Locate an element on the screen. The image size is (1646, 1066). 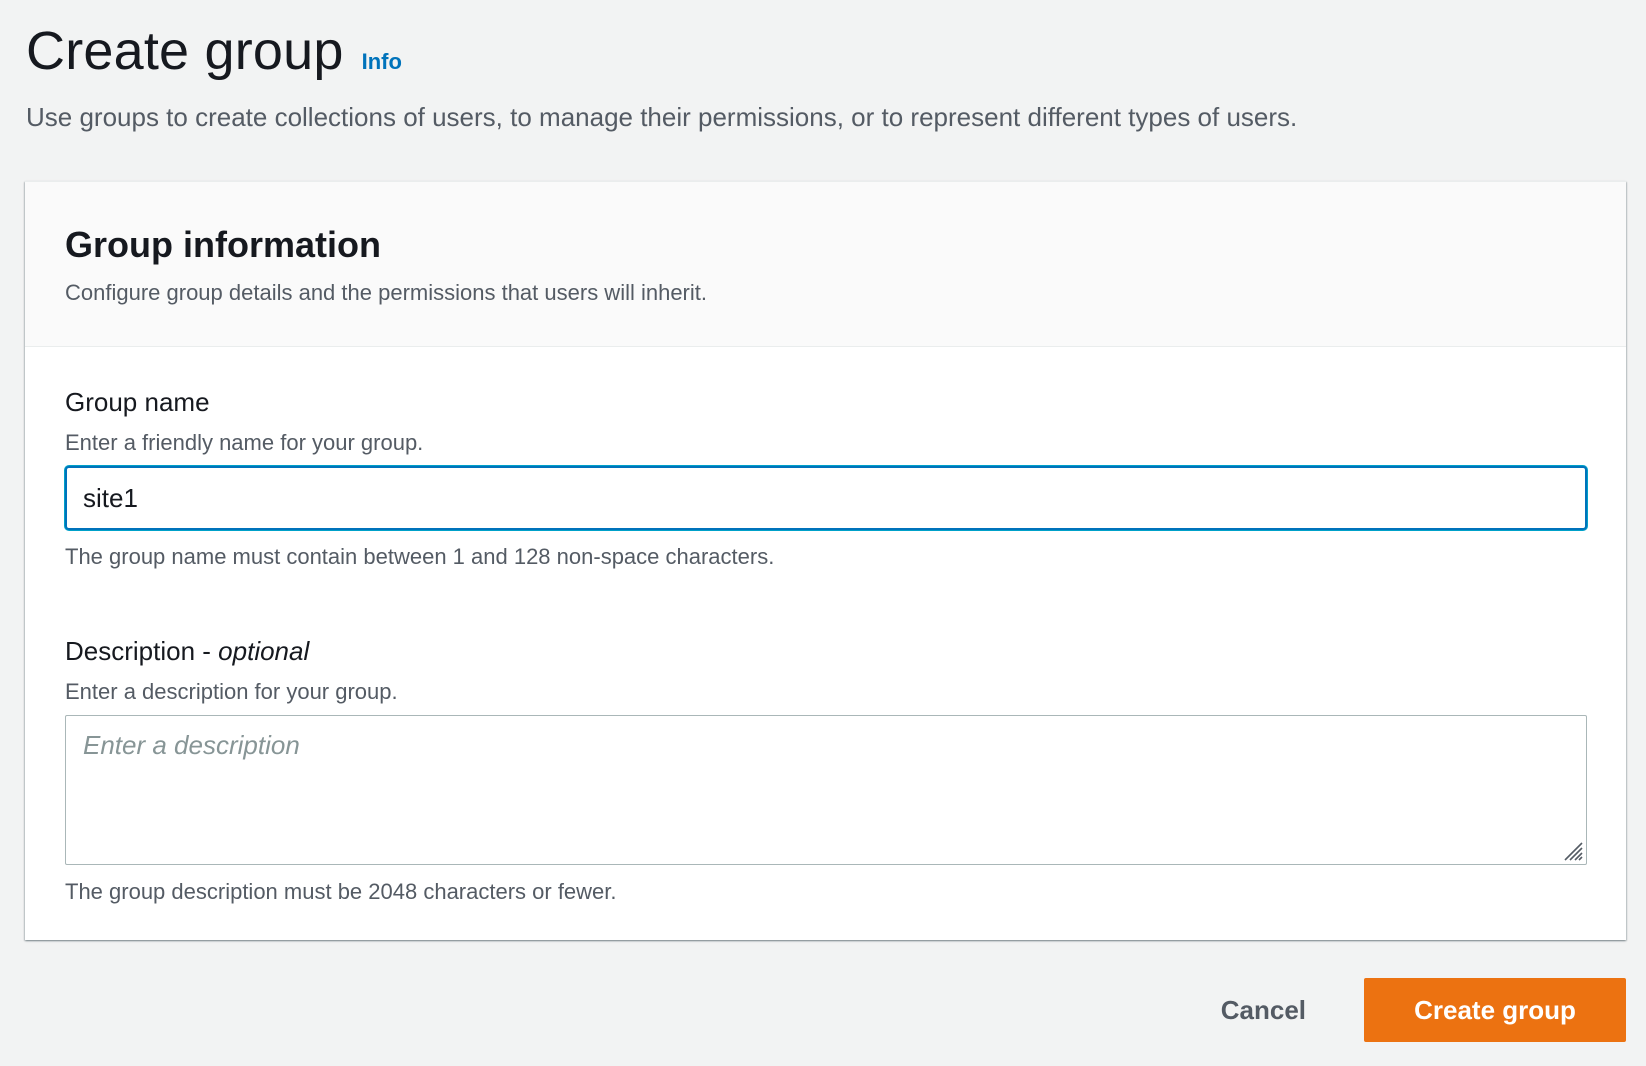
description-textarea is located at coordinates (826, 790).